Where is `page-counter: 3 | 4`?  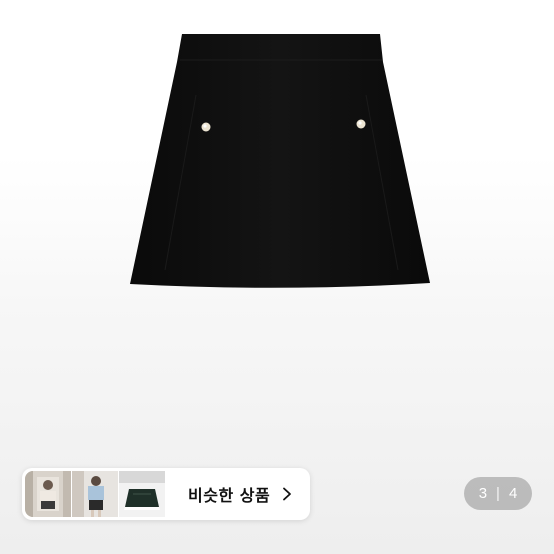 page-counter: 3 | 4 is located at coordinates (498, 493).